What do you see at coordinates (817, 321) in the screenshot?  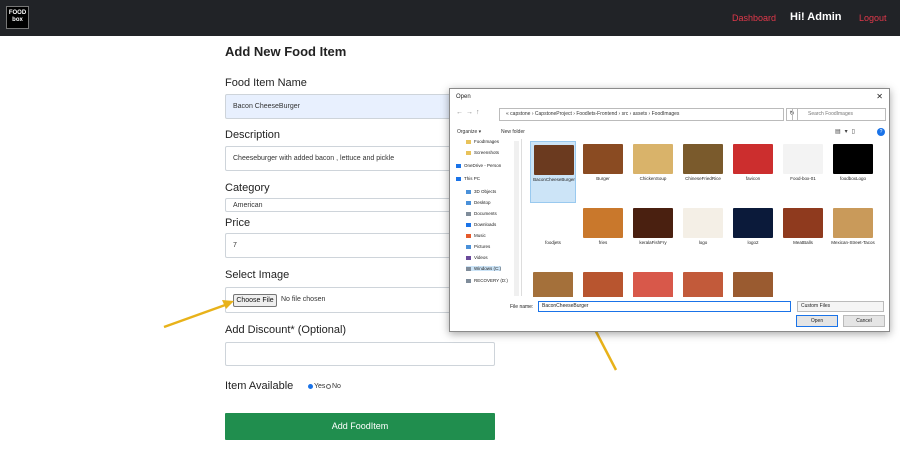 I see `open-button: Open` at bounding box center [817, 321].